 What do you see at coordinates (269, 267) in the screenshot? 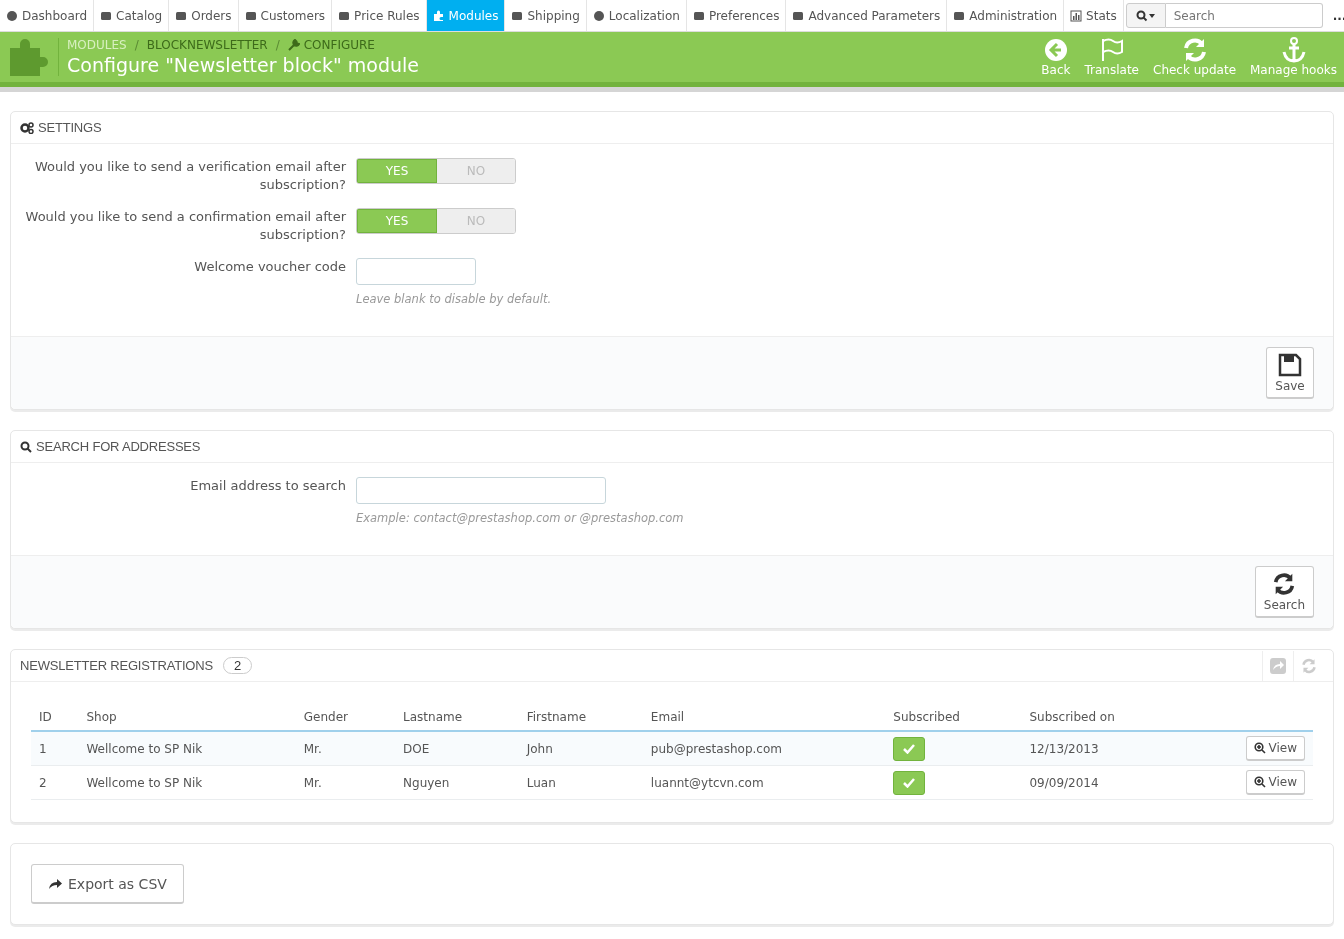
I see `field-label: Welcome voucher code` at bounding box center [269, 267].